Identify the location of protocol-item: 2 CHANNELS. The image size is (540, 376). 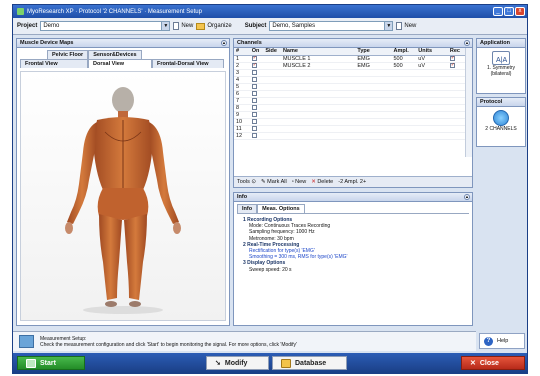
(501, 119).